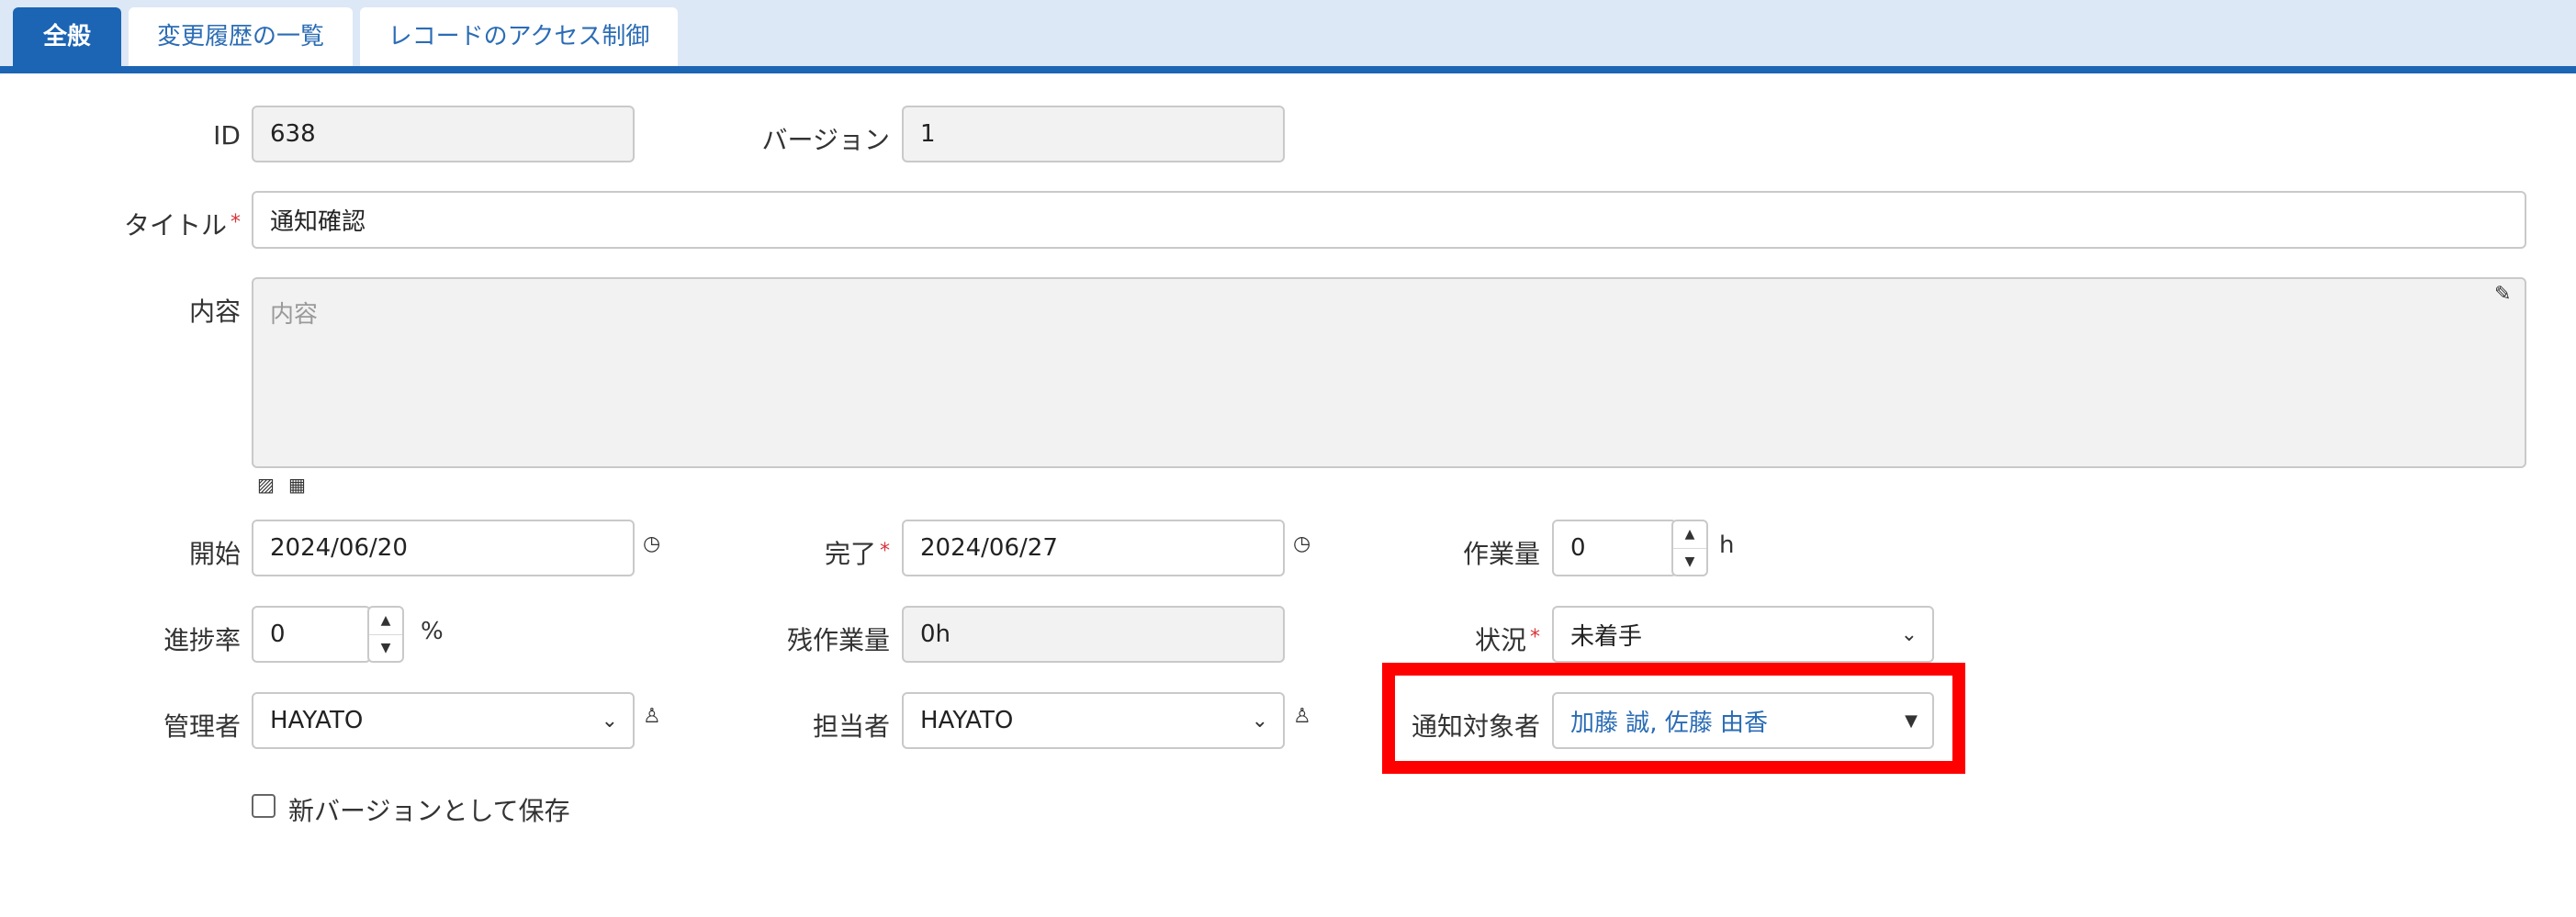 The image size is (2576, 917). I want to click on highlight-box, so click(1673, 718).